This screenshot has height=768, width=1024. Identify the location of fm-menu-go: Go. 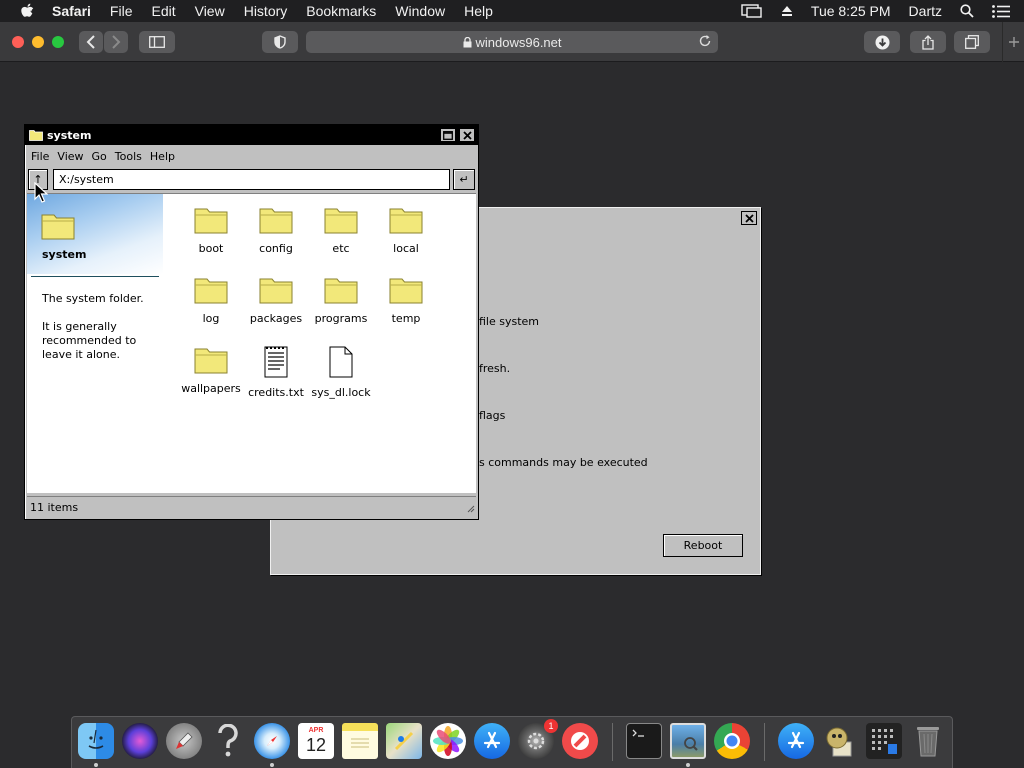
(99, 156).